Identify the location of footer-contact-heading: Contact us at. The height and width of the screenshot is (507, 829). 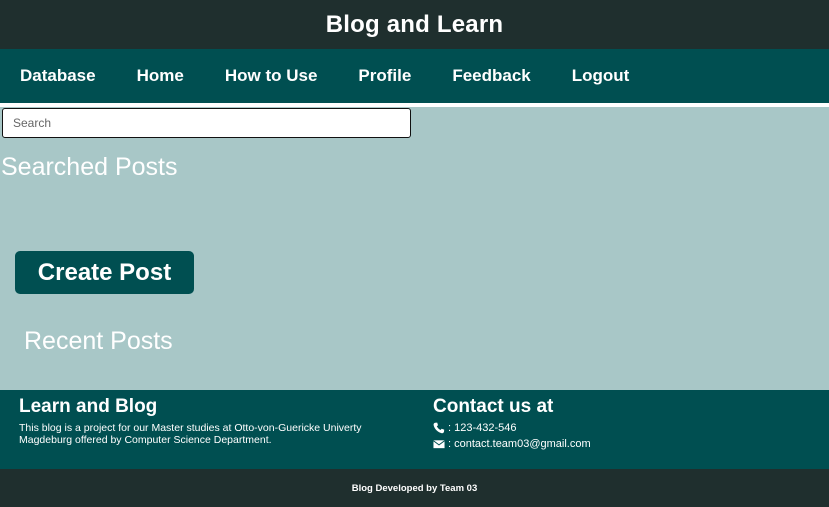
(493, 406).